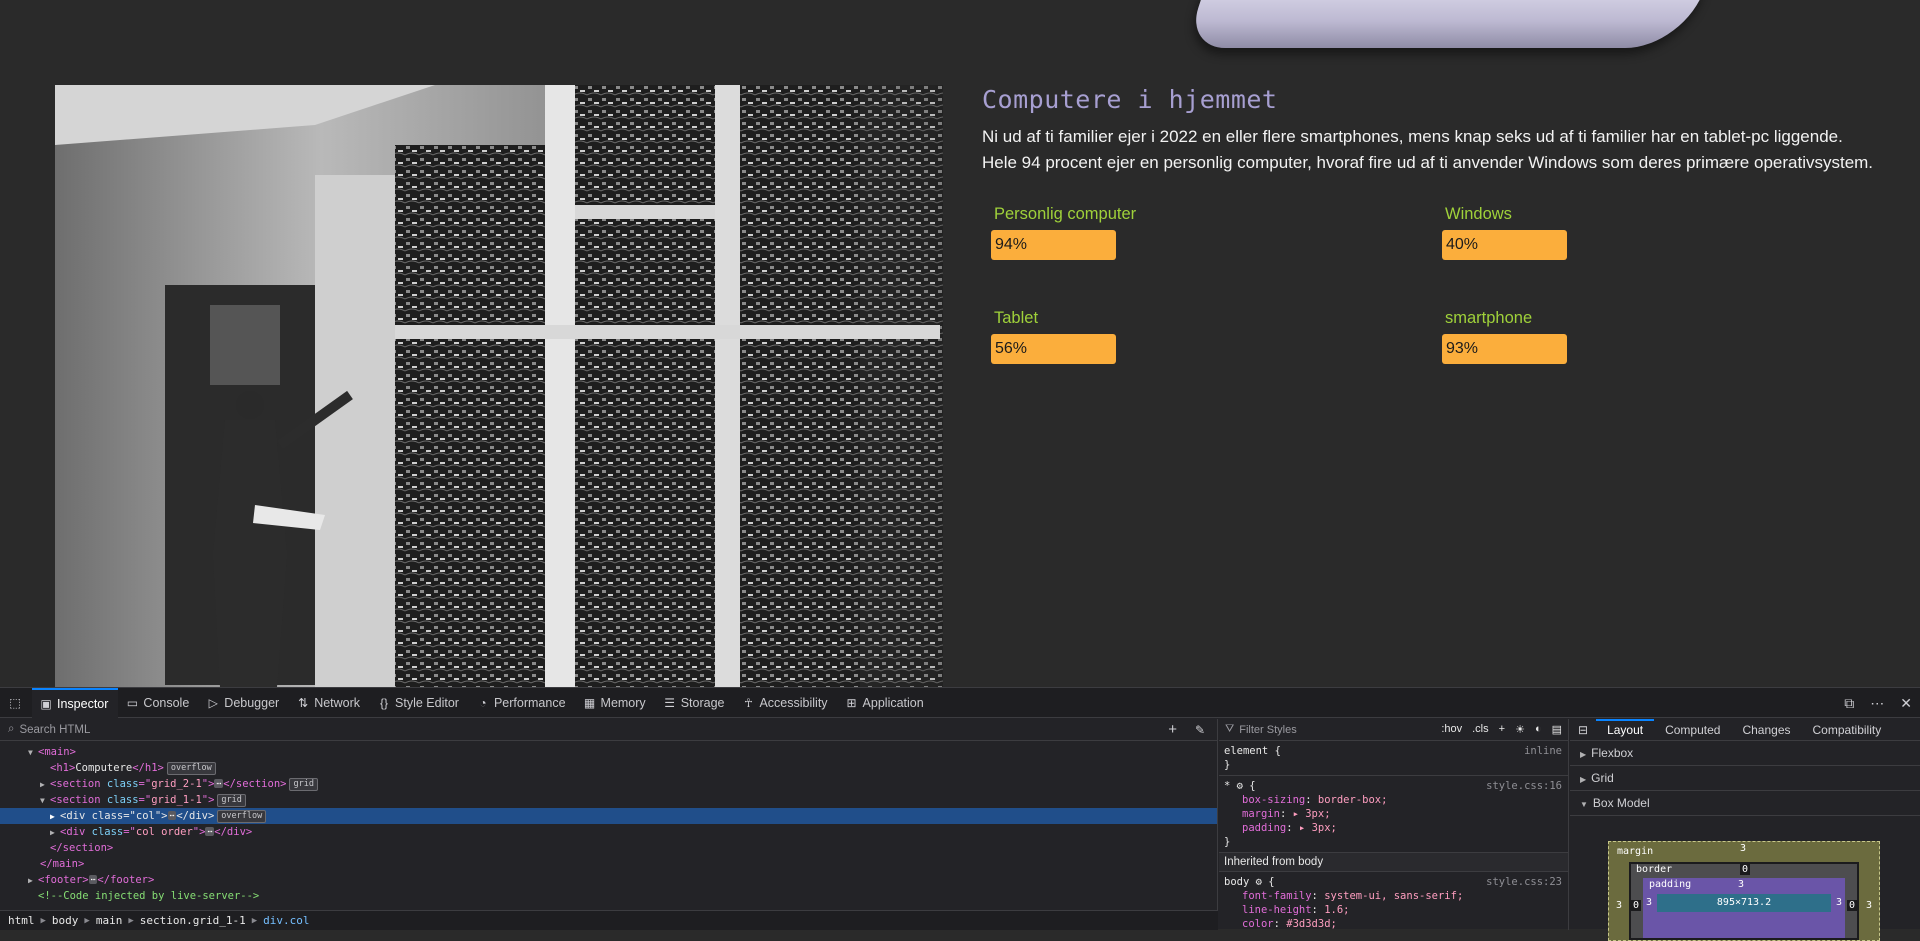 The height and width of the screenshot is (941, 1920). What do you see at coordinates (1267, 730) in the screenshot?
I see `filter-styles-input: Filter Styles` at bounding box center [1267, 730].